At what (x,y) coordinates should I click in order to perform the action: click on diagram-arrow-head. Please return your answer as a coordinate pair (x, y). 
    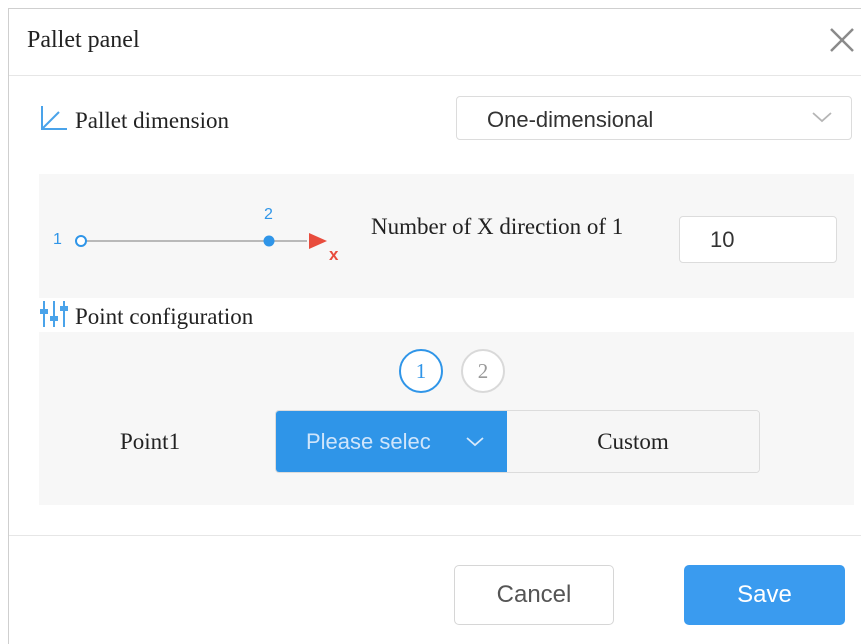
    Looking at the image, I should click on (318, 241).